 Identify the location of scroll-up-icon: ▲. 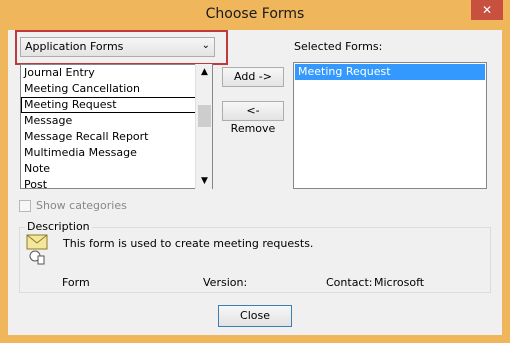
(204, 72).